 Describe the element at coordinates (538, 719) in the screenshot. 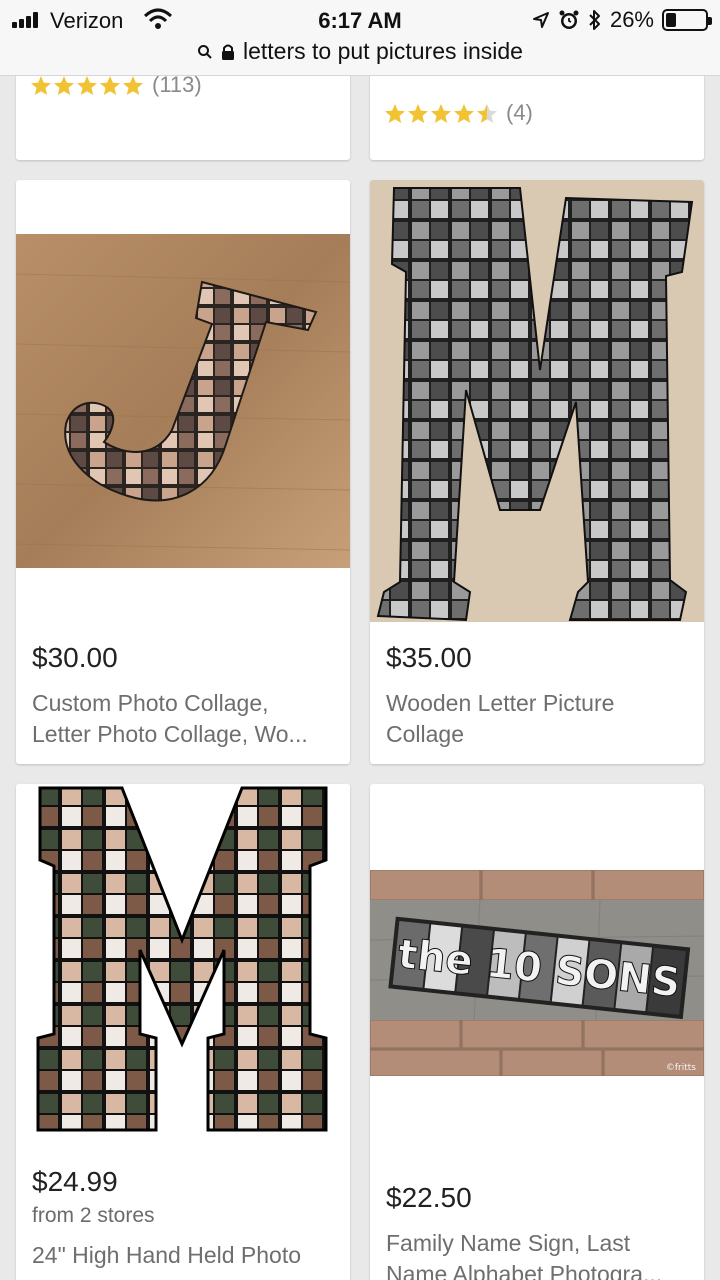

I see `product-title: Wooden Letter Picture Collage` at that location.